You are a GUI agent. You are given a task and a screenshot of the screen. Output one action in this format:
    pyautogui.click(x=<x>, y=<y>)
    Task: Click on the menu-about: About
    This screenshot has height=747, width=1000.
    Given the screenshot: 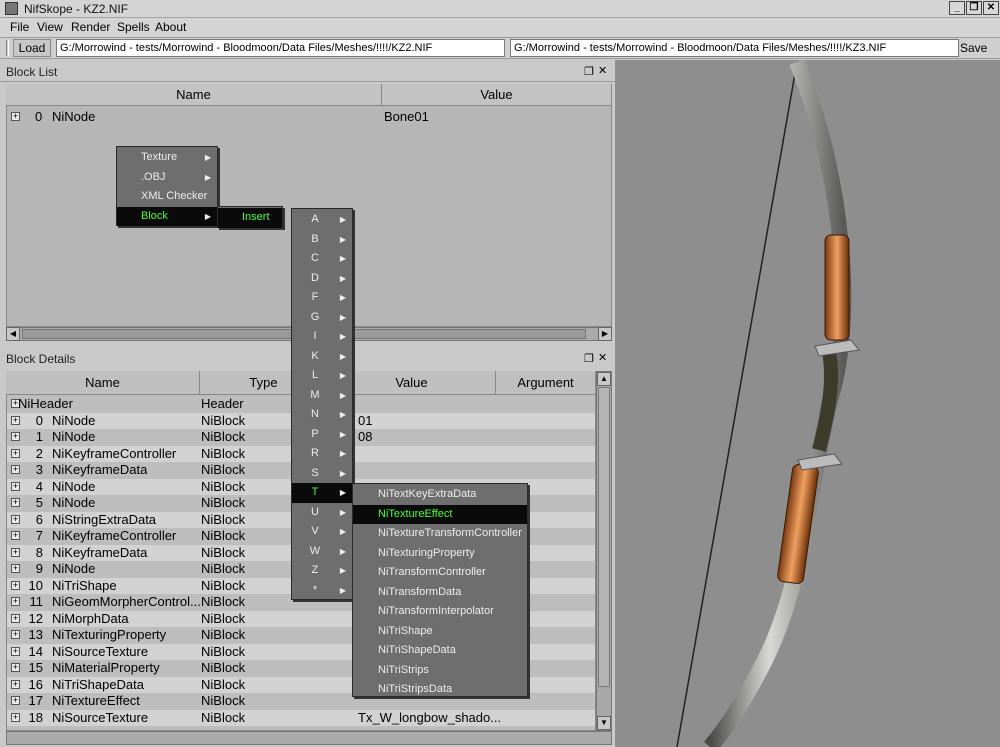 What is the action you would take?
    pyautogui.click(x=170, y=27)
    